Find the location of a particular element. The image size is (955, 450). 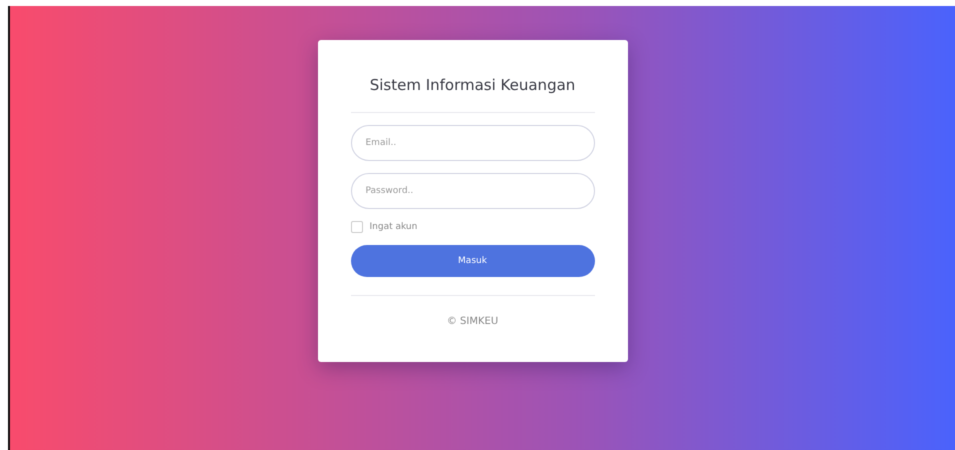

checkbox-label: Ingat akun is located at coordinates (394, 227).